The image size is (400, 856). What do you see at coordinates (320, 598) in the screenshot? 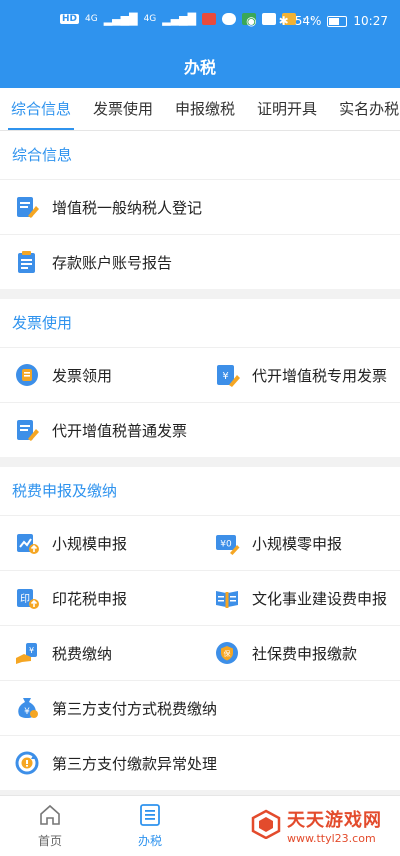
I see `service-label: 文化事业建设费申报` at bounding box center [320, 598].